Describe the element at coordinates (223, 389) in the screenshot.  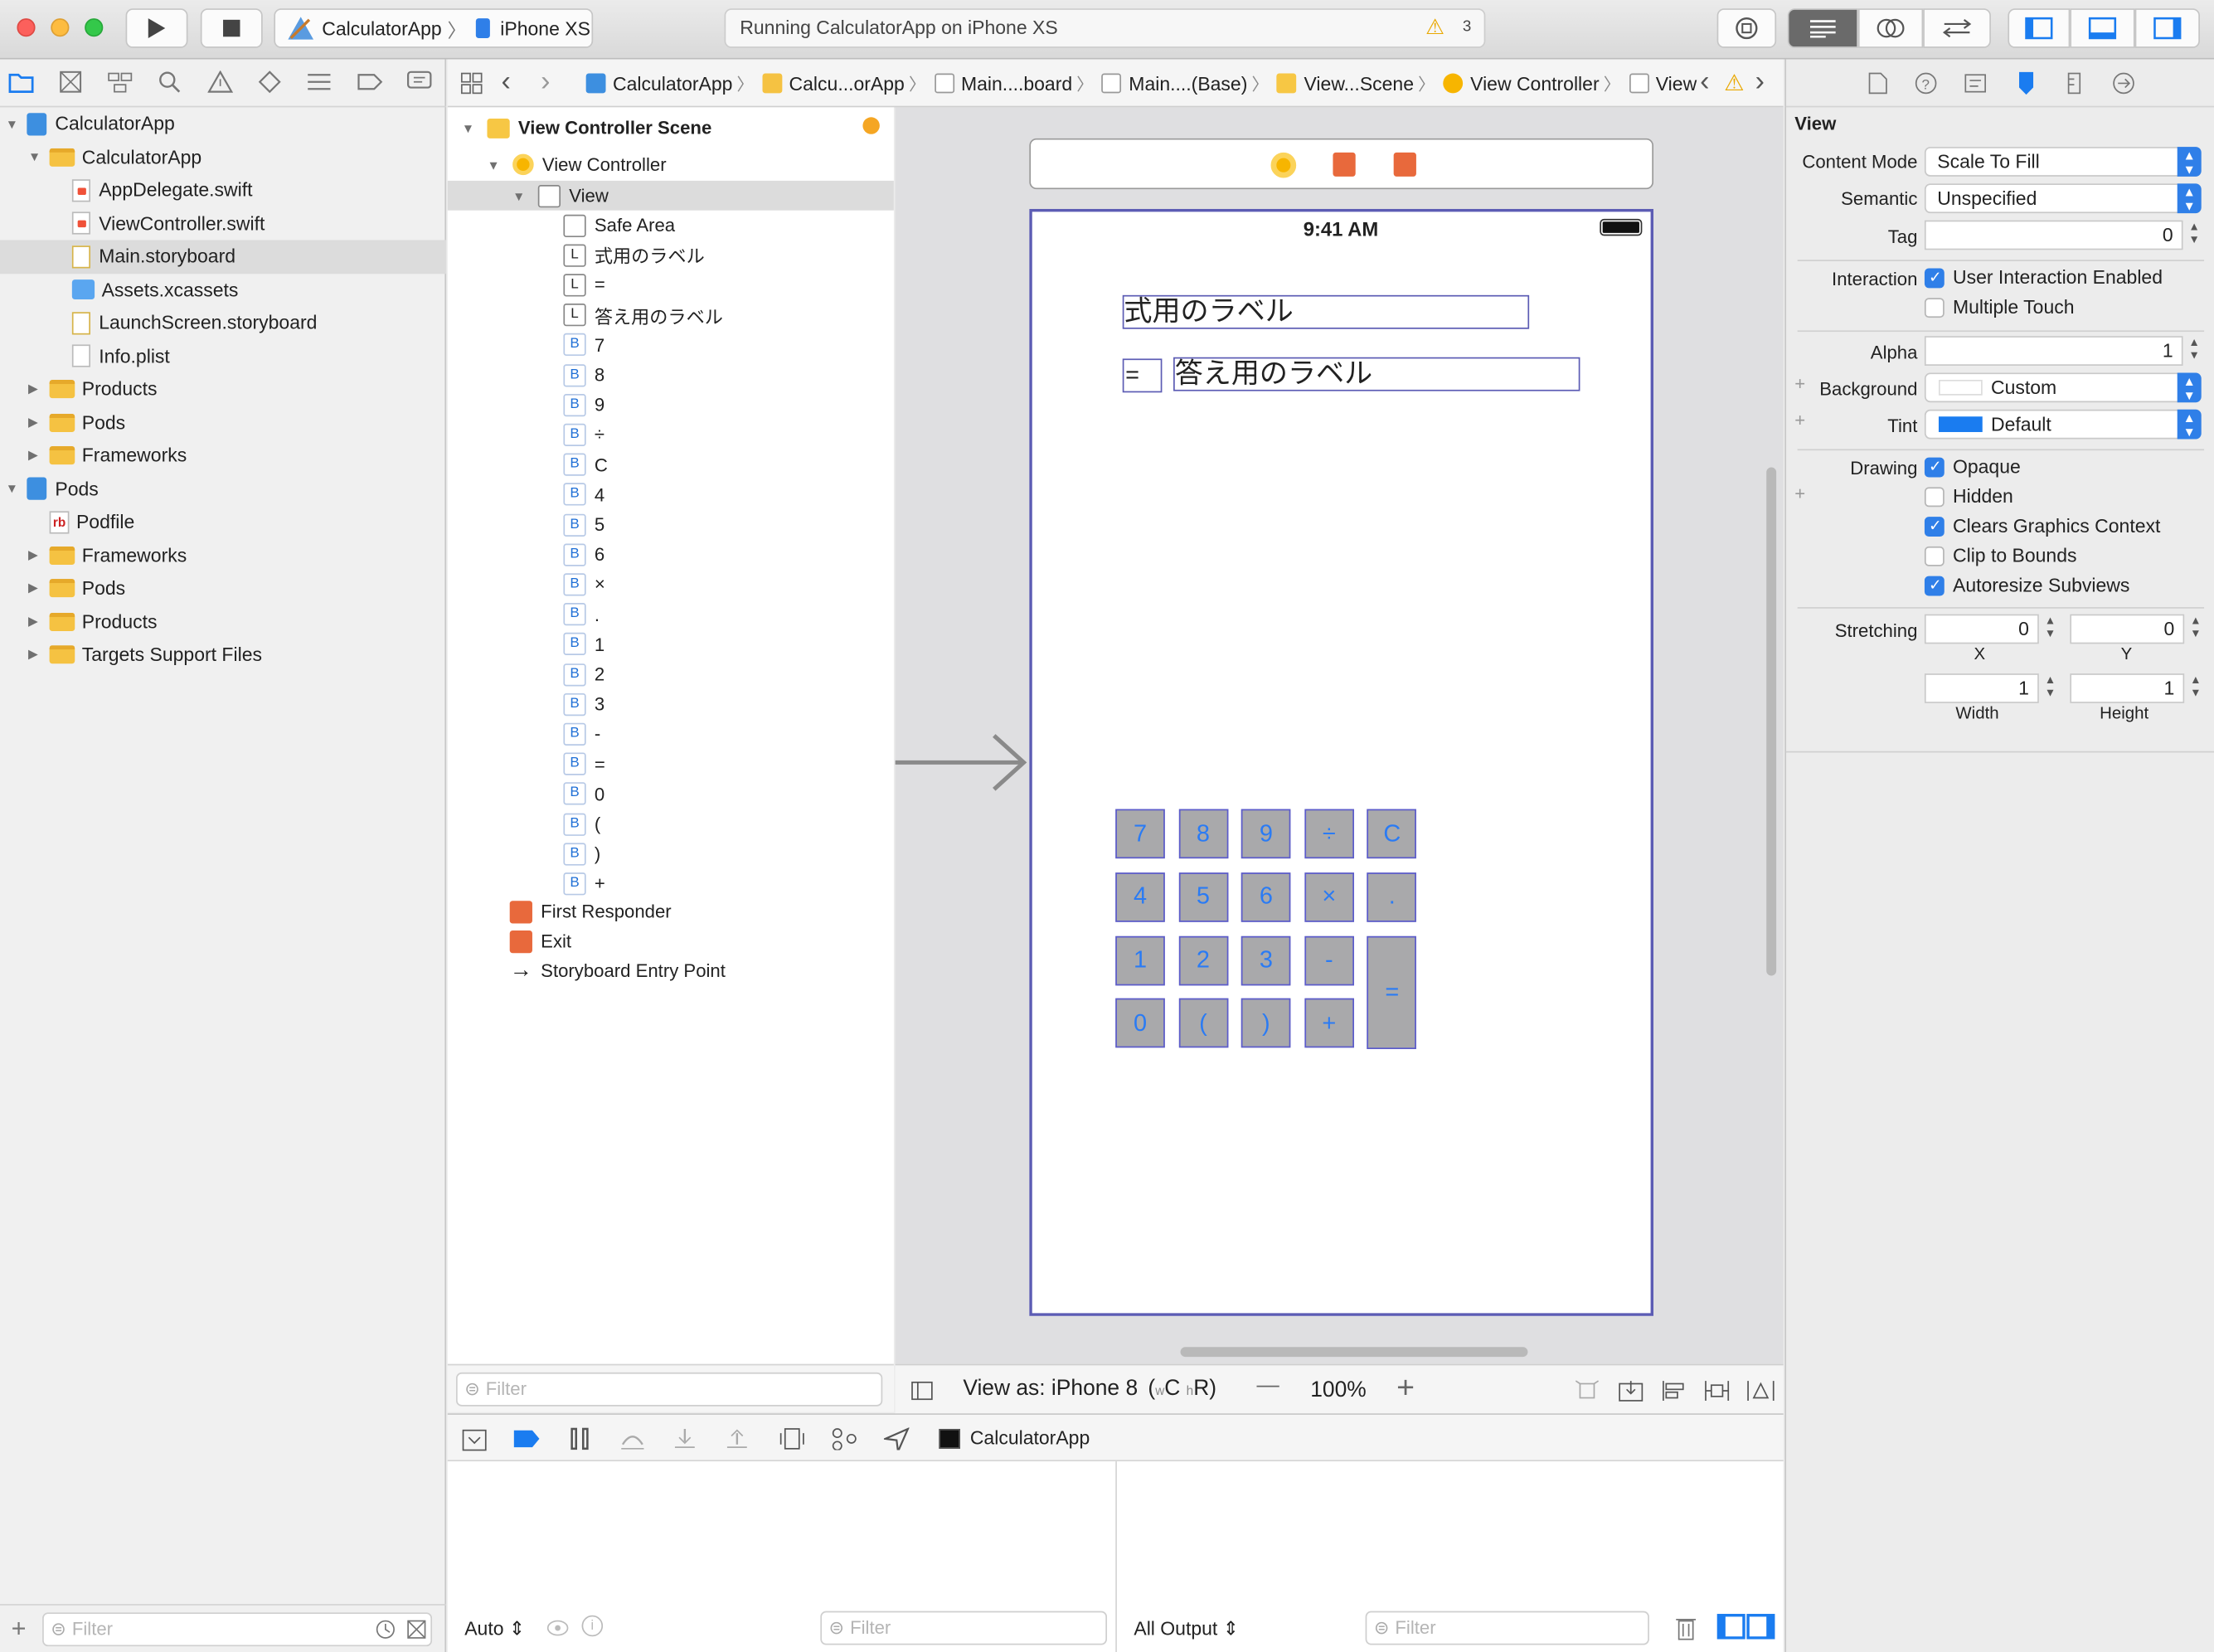
I see `file-tree-item: ▶ Products` at that location.